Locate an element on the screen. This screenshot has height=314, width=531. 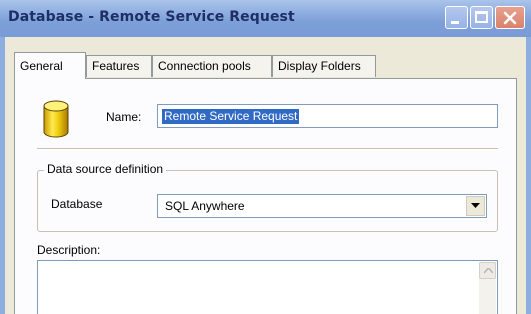
chevron-down-icon is located at coordinates (475, 205).